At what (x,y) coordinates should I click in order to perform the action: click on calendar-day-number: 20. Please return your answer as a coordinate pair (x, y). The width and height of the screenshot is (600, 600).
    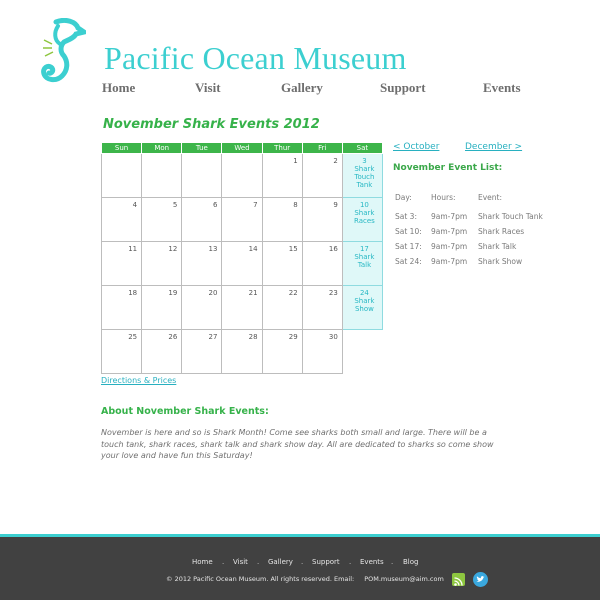
    Looking at the image, I should click on (213, 293).